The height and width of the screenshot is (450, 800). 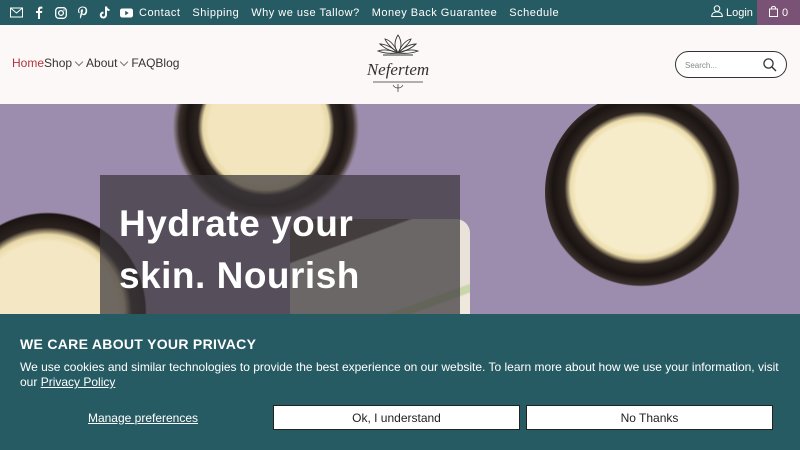 What do you see at coordinates (78, 382) in the screenshot?
I see `privacy-policy-link: Privacy Policy` at bounding box center [78, 382].